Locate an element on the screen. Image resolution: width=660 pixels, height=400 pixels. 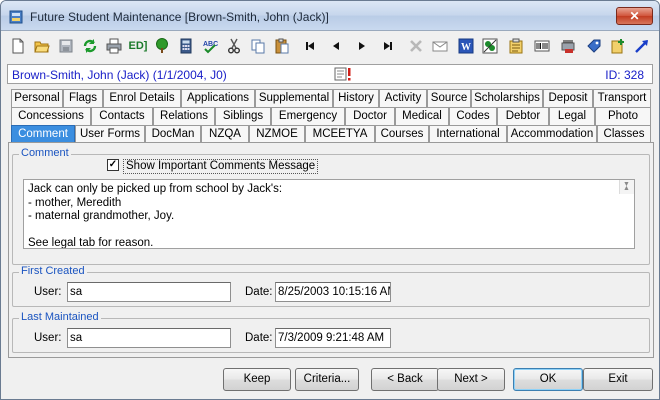
tab-photo: Photo is located at coordinates (623, 116).